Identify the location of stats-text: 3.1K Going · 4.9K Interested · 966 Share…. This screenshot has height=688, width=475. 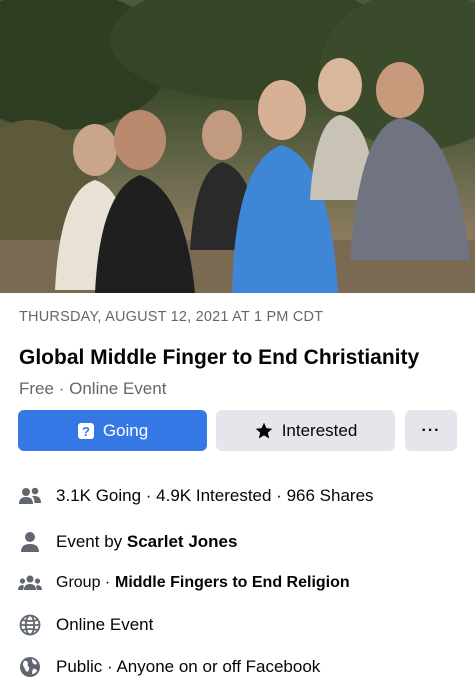
(215, 495).